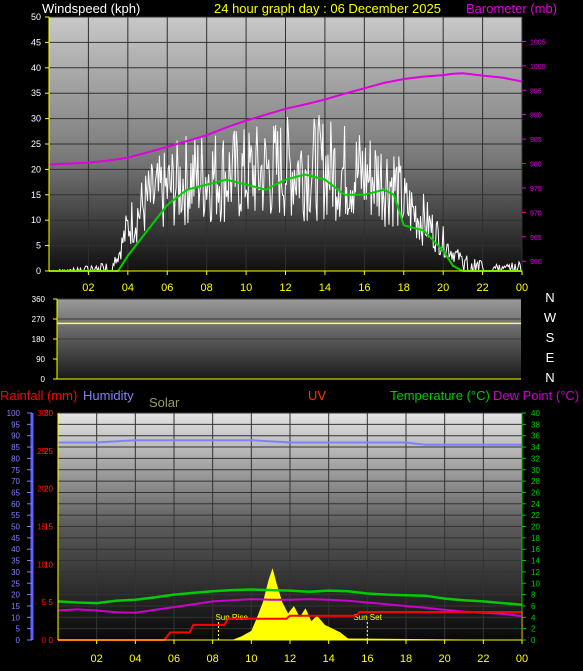  I want to click on humidity-tick-label: 75, so click(15, 470).